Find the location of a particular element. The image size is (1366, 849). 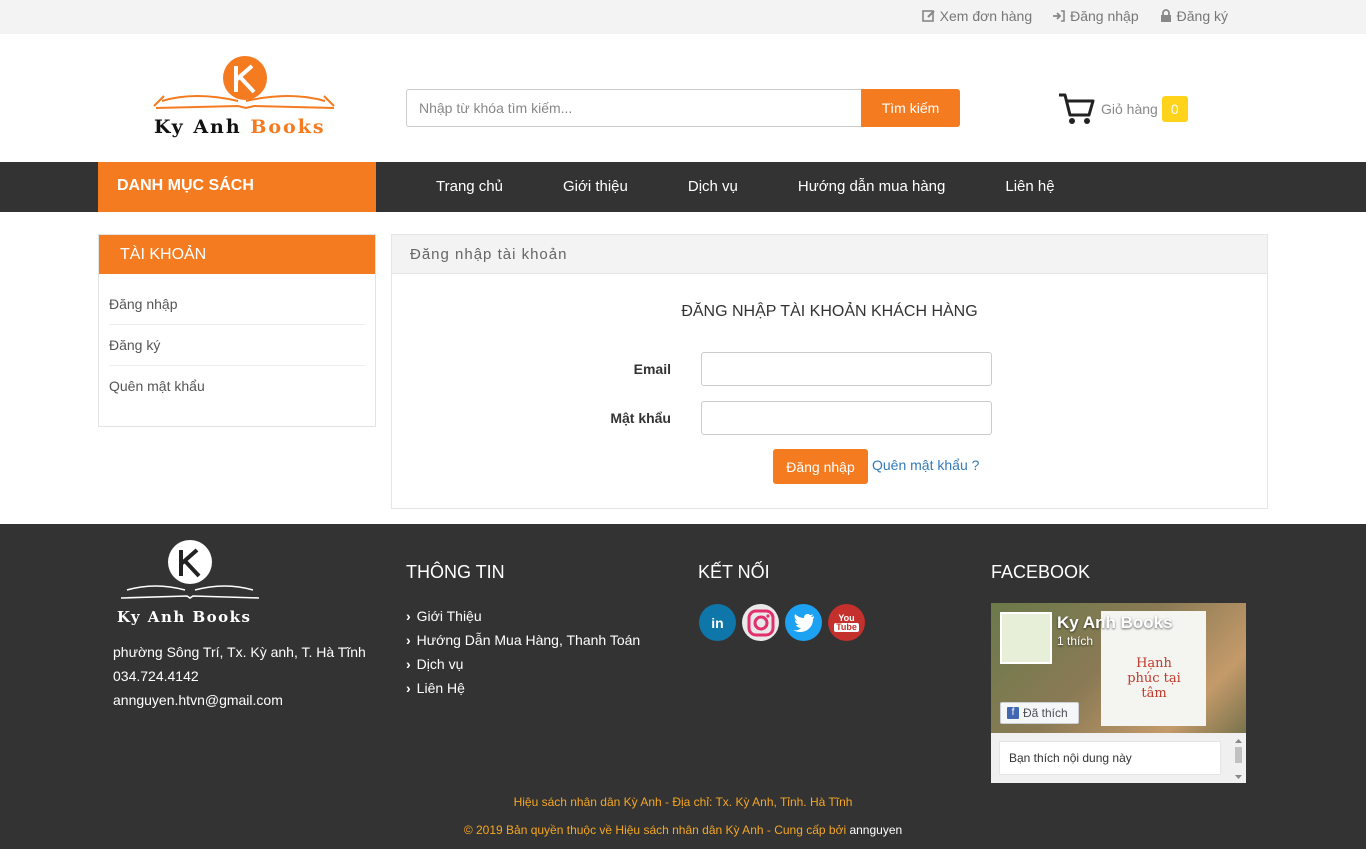

nav-shopping-guide: Hướng dẫn mua hàng is located at coordinates (871, 187).